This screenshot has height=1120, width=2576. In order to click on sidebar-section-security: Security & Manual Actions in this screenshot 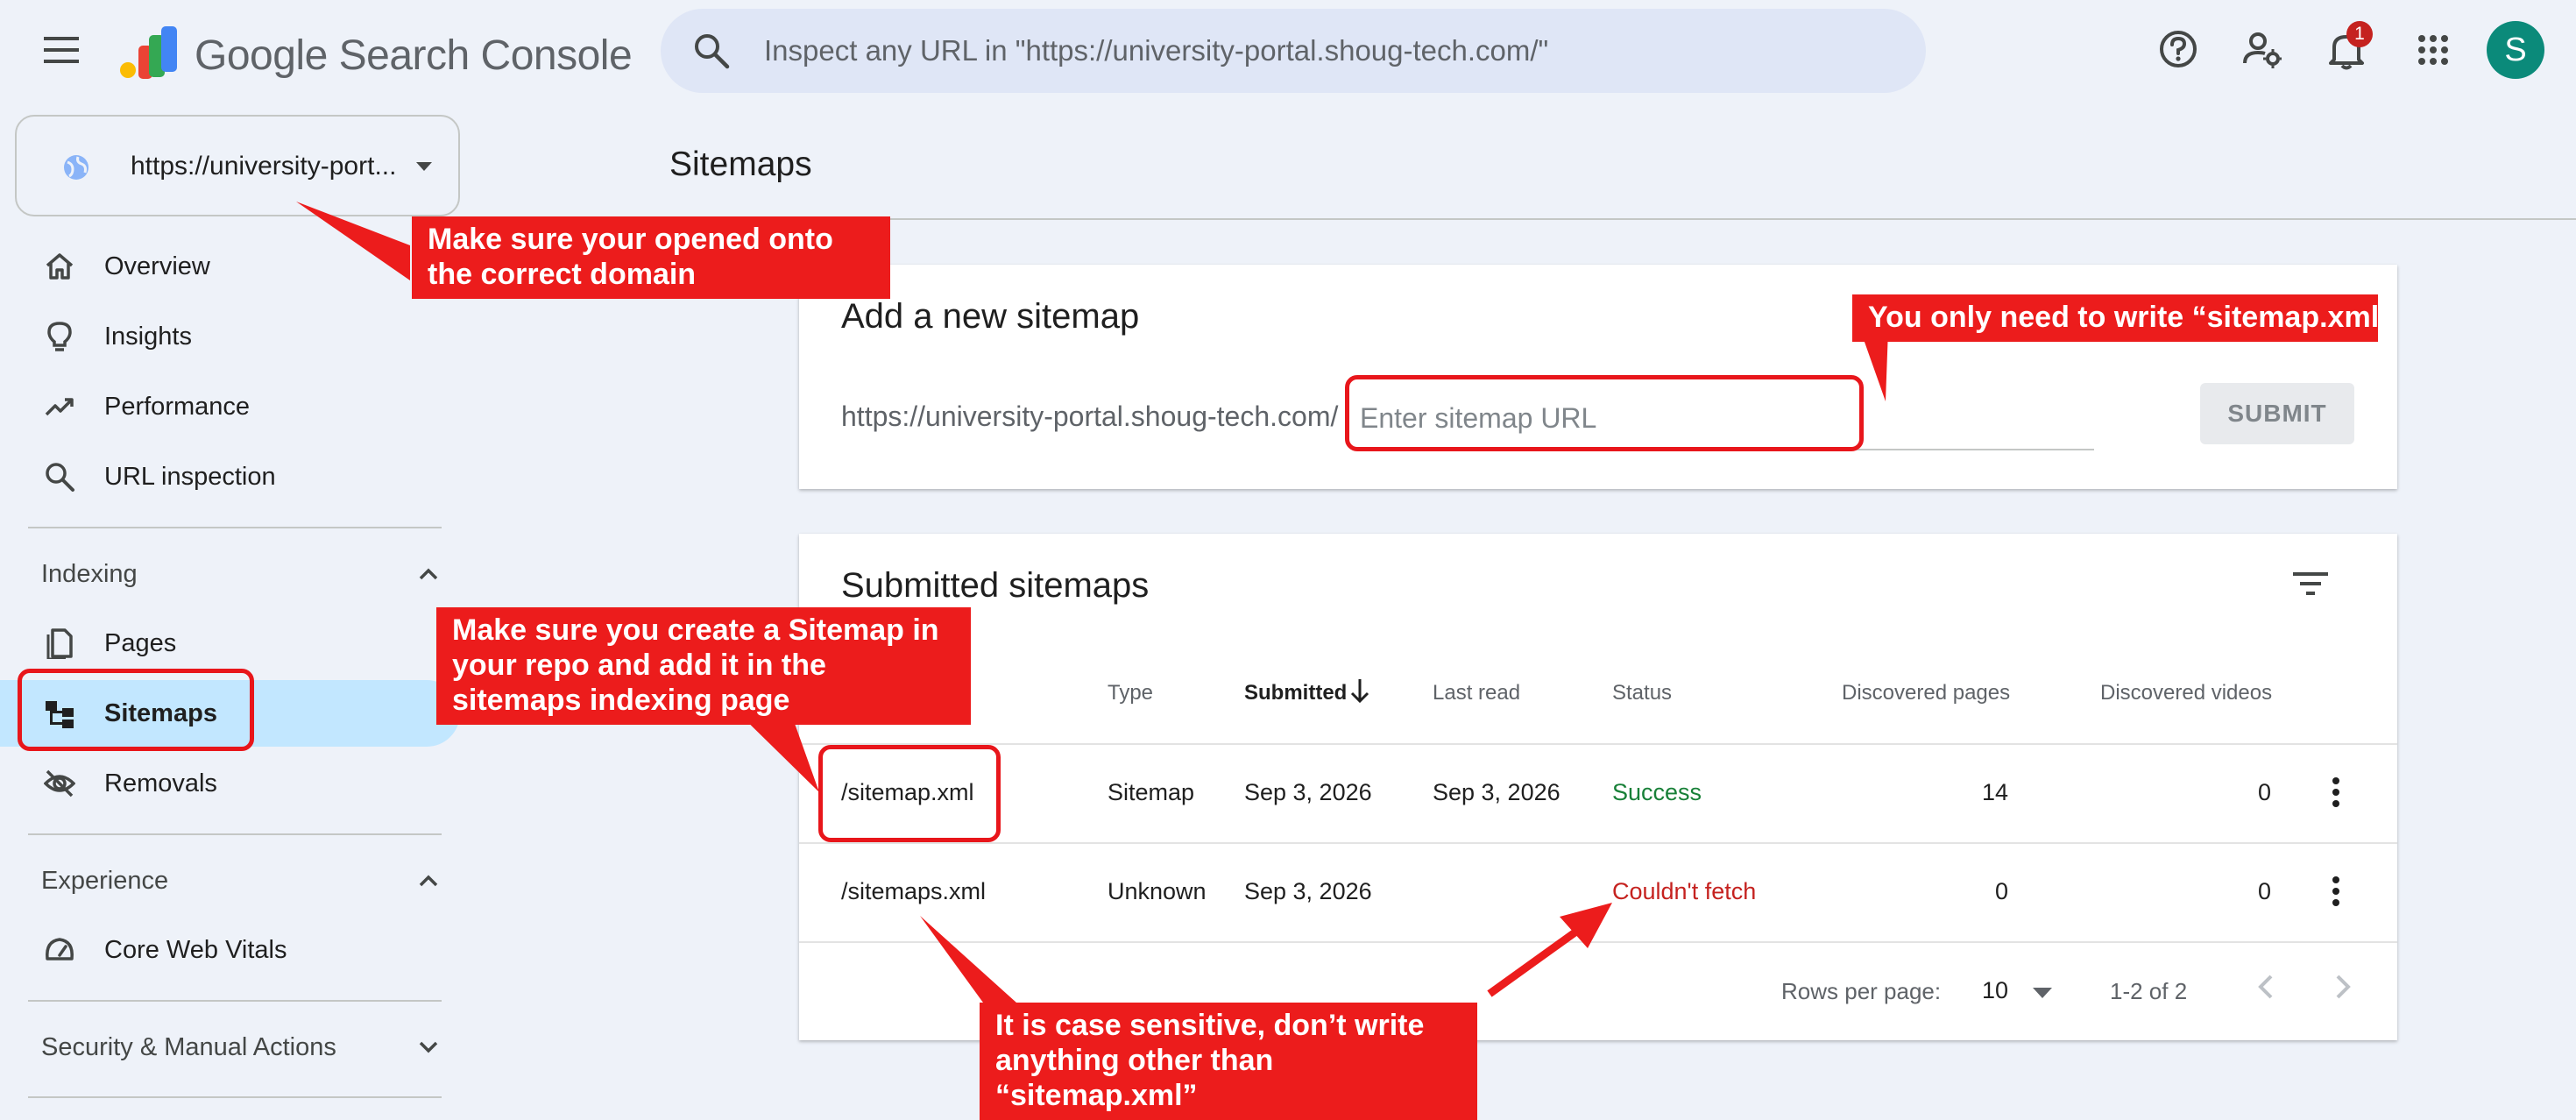, I will do `click(188, 1047)`.